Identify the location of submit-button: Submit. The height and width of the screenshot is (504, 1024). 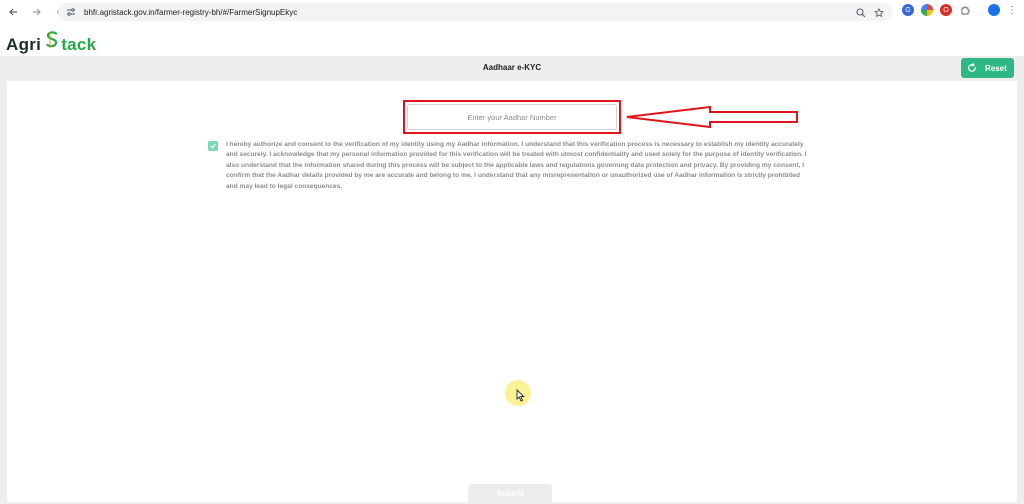
(510, 494).